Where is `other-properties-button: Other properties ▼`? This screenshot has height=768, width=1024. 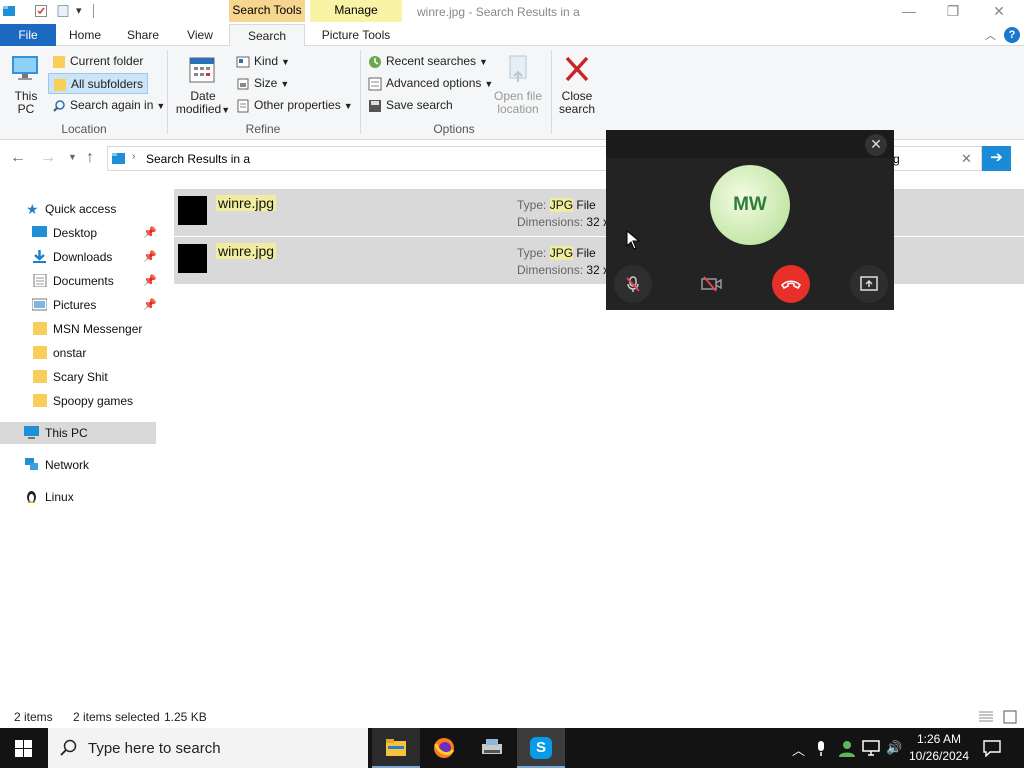 other-properties-button: Other properties ▼ is located at coordinates (294, 105).